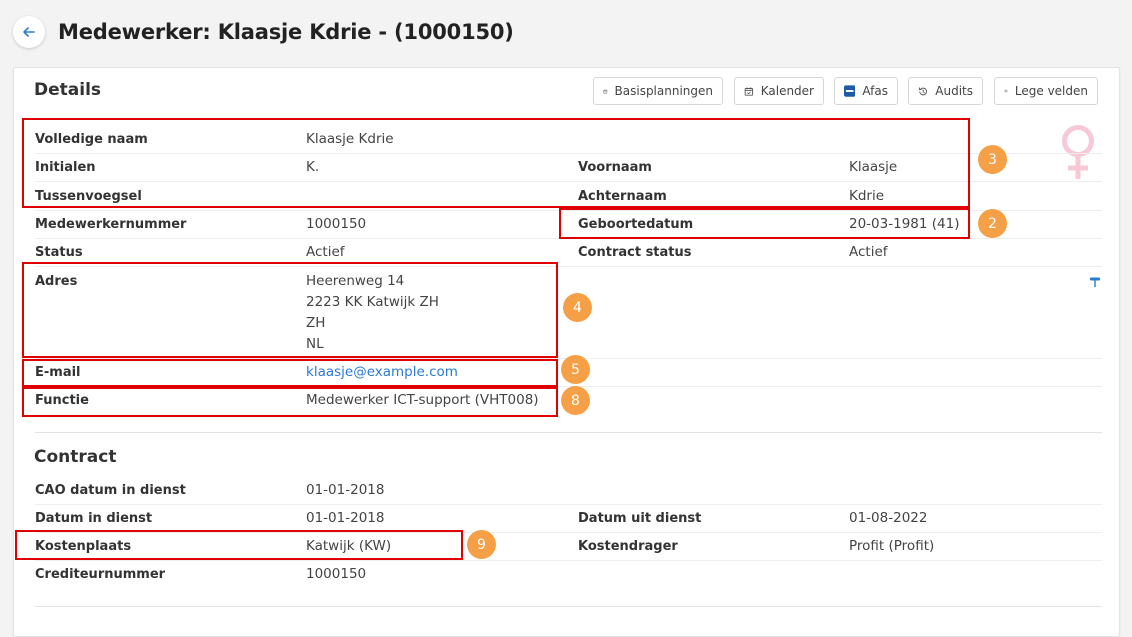 This screenshot has height=637, width=1132. What do you see at coordinates (635, 252) in the screenshot?
I see `contract-status-label: Contract status` at bounding box center [635, 252].